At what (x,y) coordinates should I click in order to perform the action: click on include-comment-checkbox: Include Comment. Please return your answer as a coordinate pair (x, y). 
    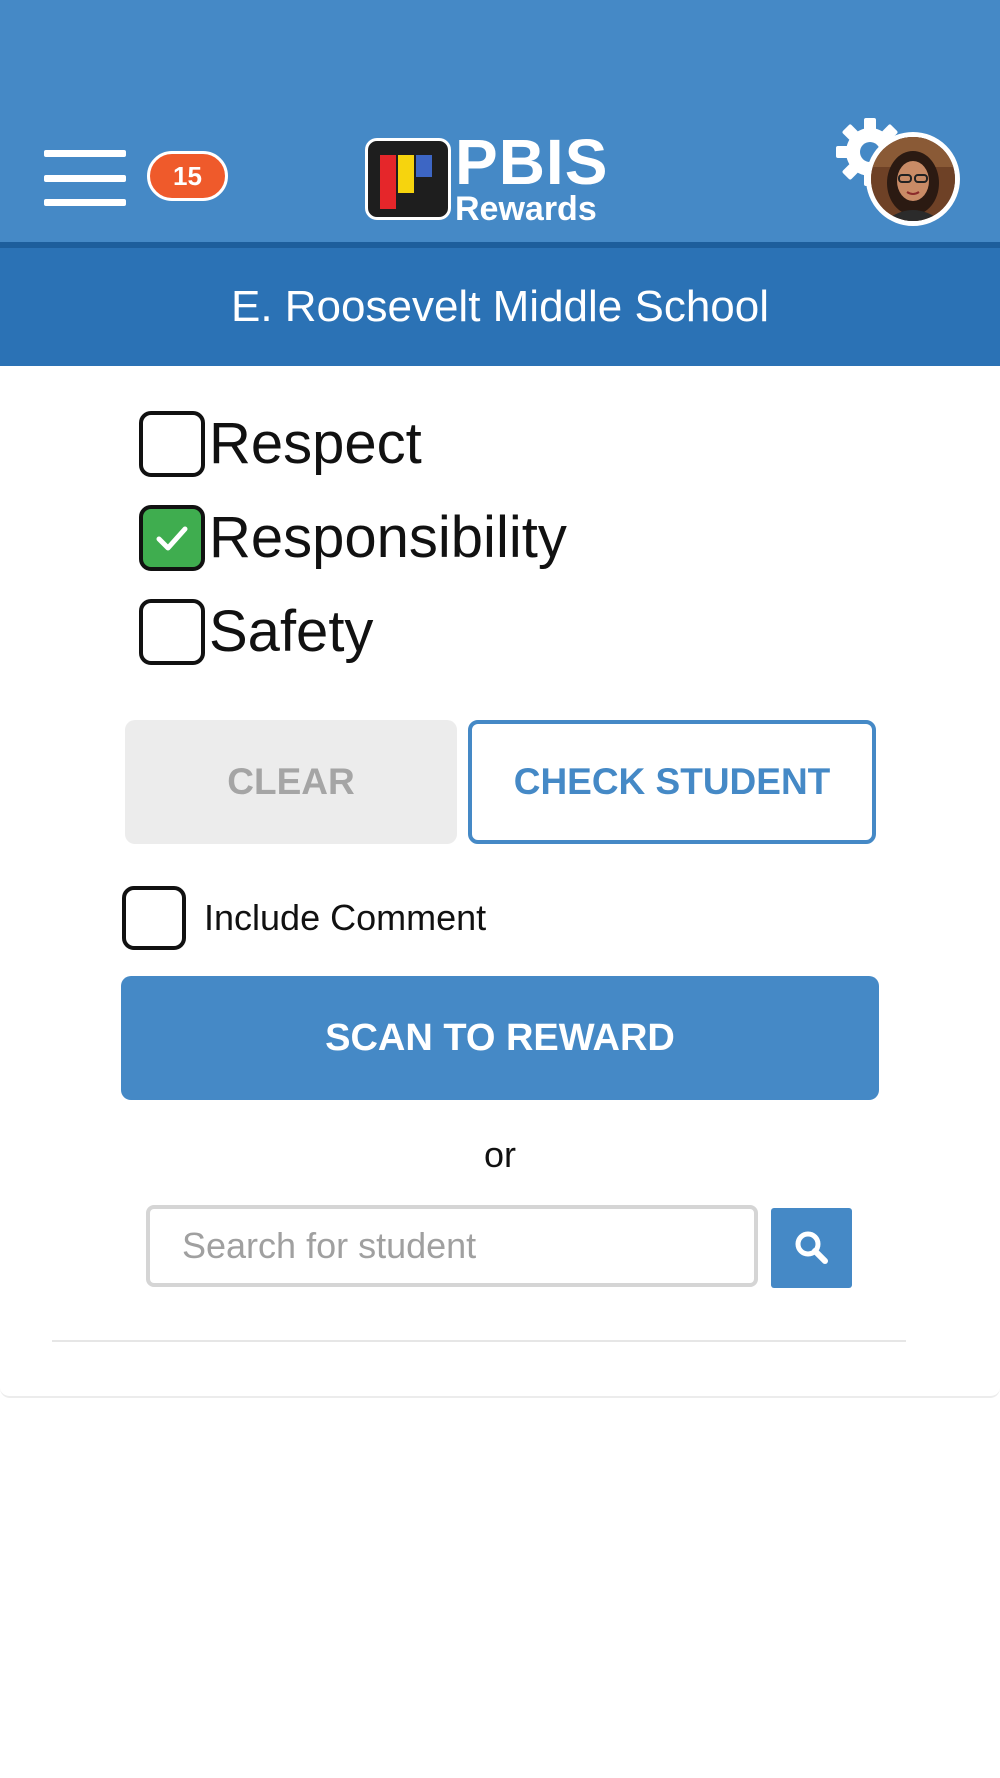
    Looking at the image, I should click on (304, 918).